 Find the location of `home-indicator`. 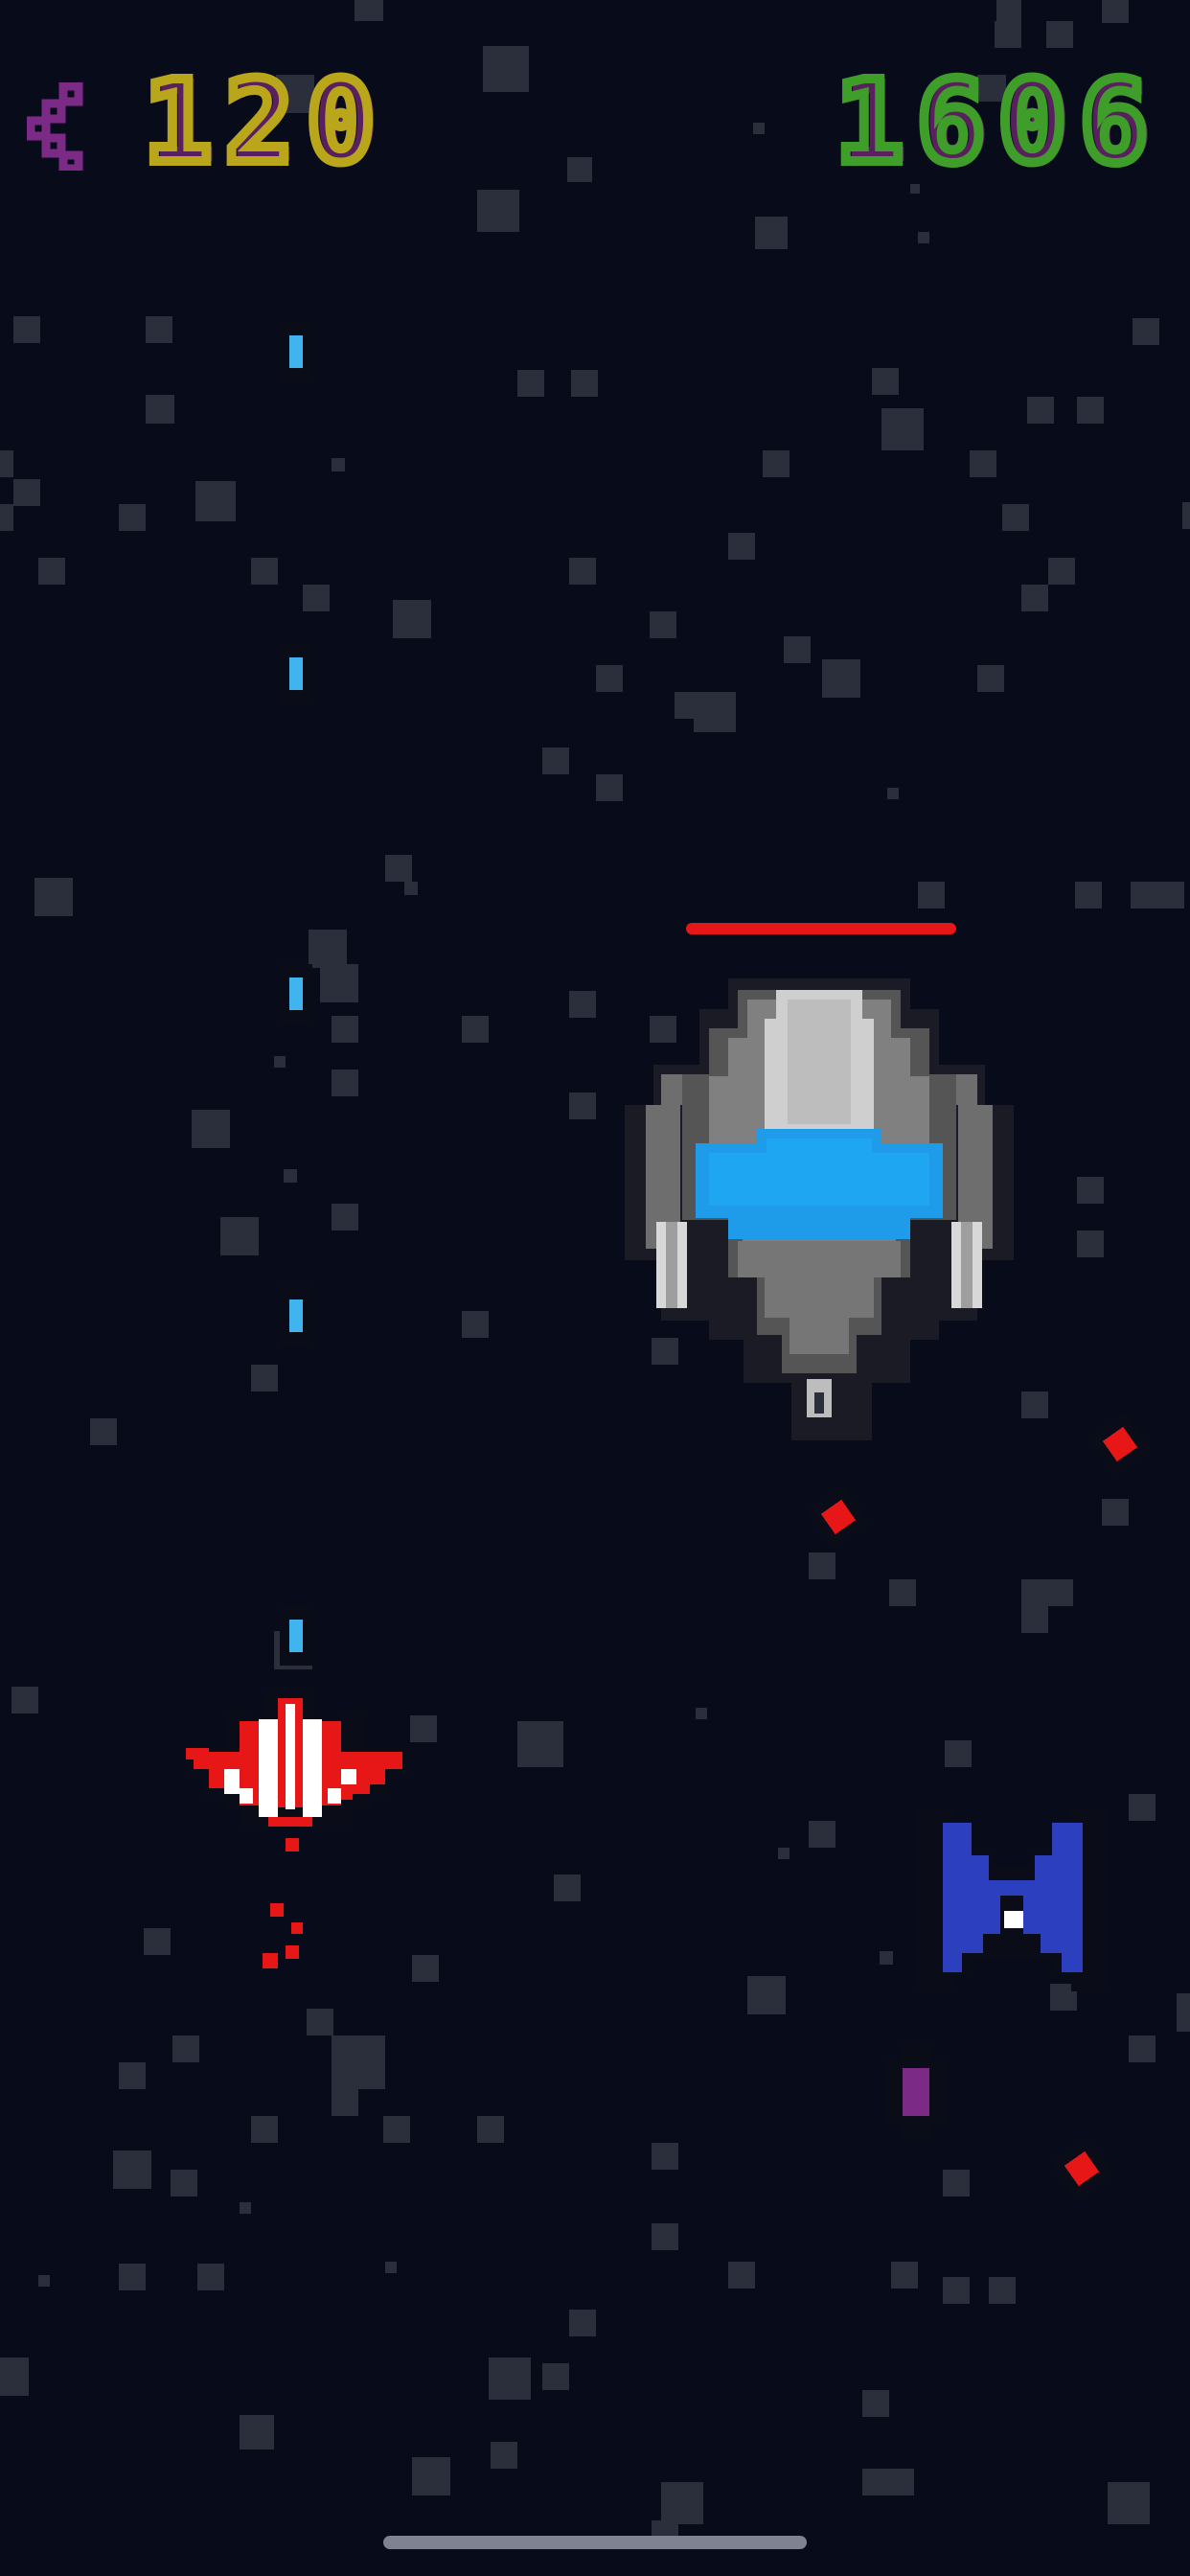

home-indicator is located at coordinates (595, 2542).